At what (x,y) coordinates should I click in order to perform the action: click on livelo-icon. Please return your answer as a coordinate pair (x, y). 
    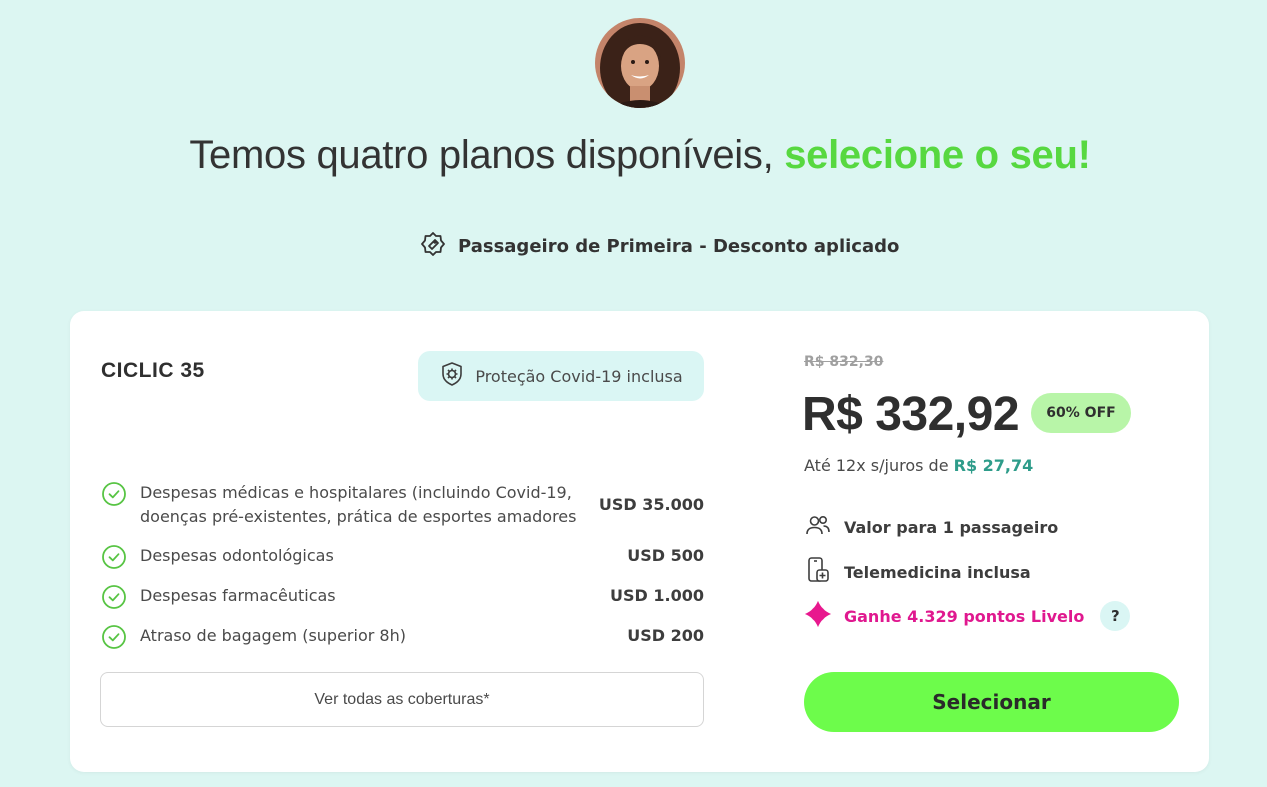
    Looking at the image, I should click on (818, 616).